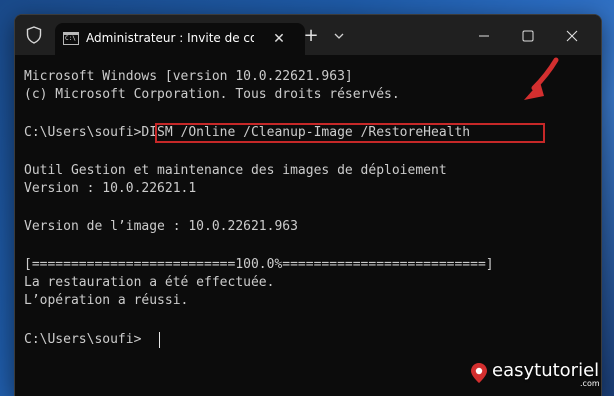 The image size is (614, 396). I want to click on console-line: Version de l’image : 10.0.22621.963, so click(161, 226).